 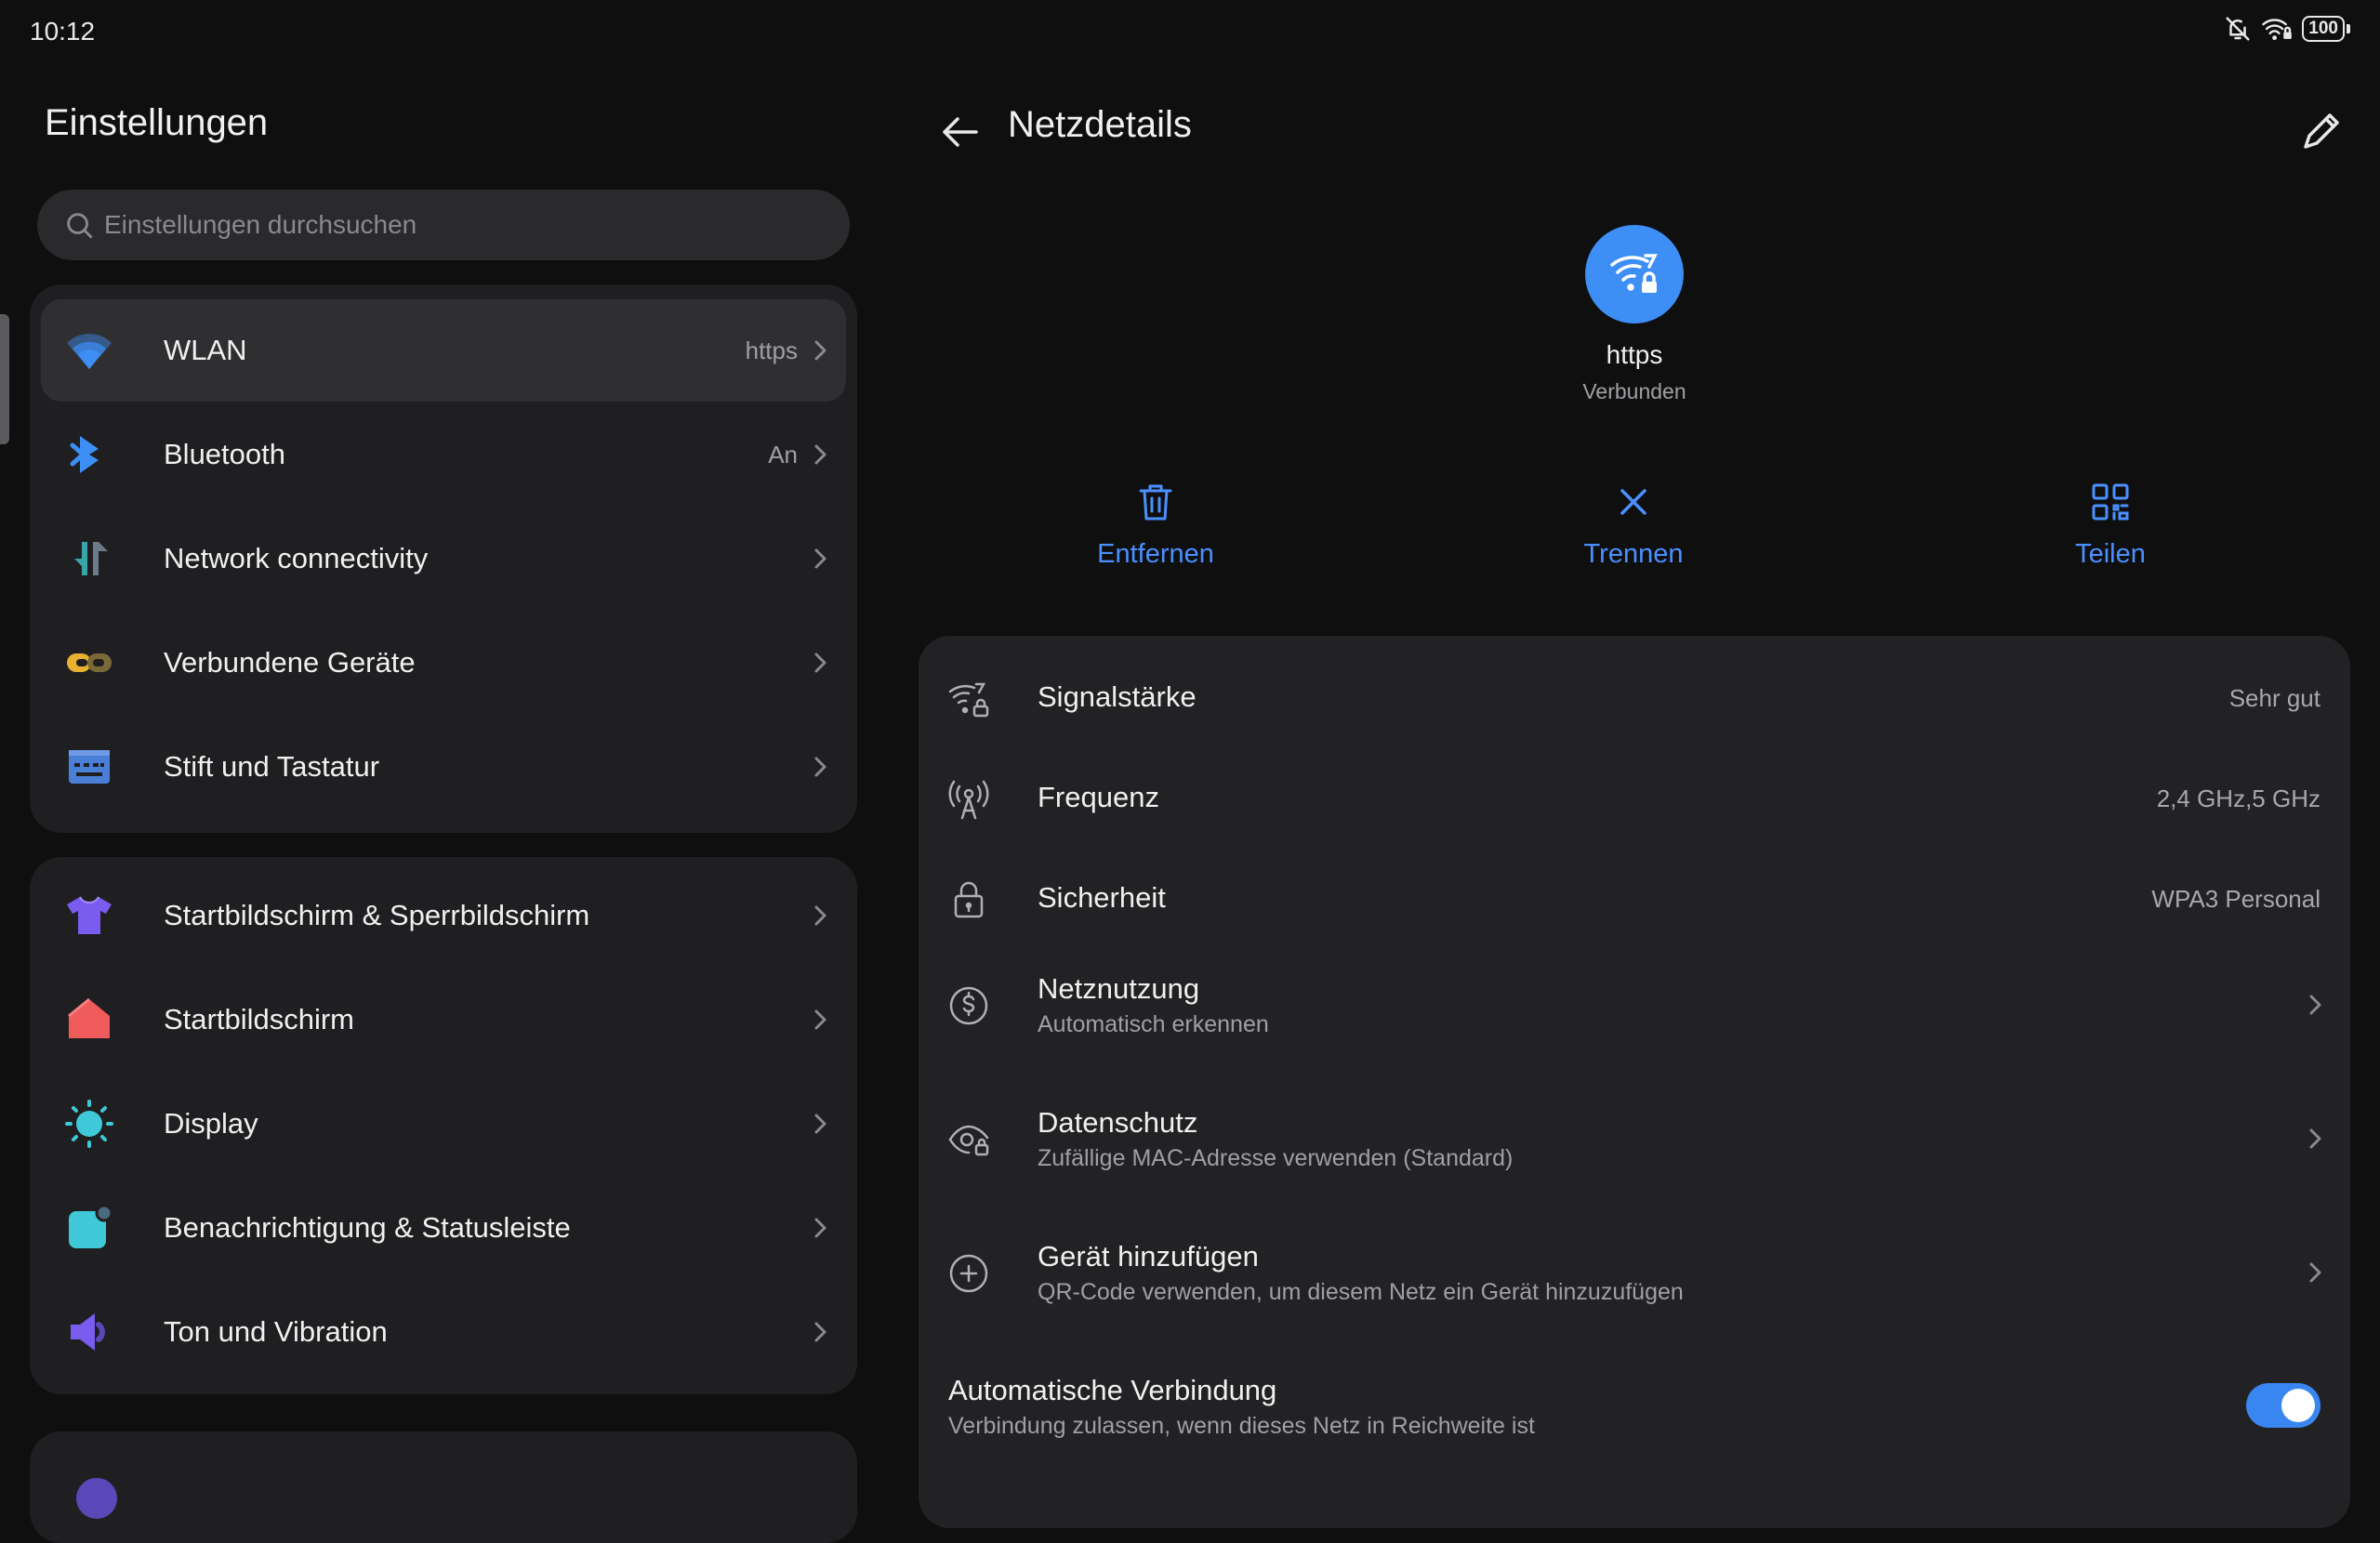 What do you see at coordinates (1634, 1004) in the screenshot?
I see `row-network-usage: Netznutzung Automatisch erkennen` at bounding box center [1634, 1004].